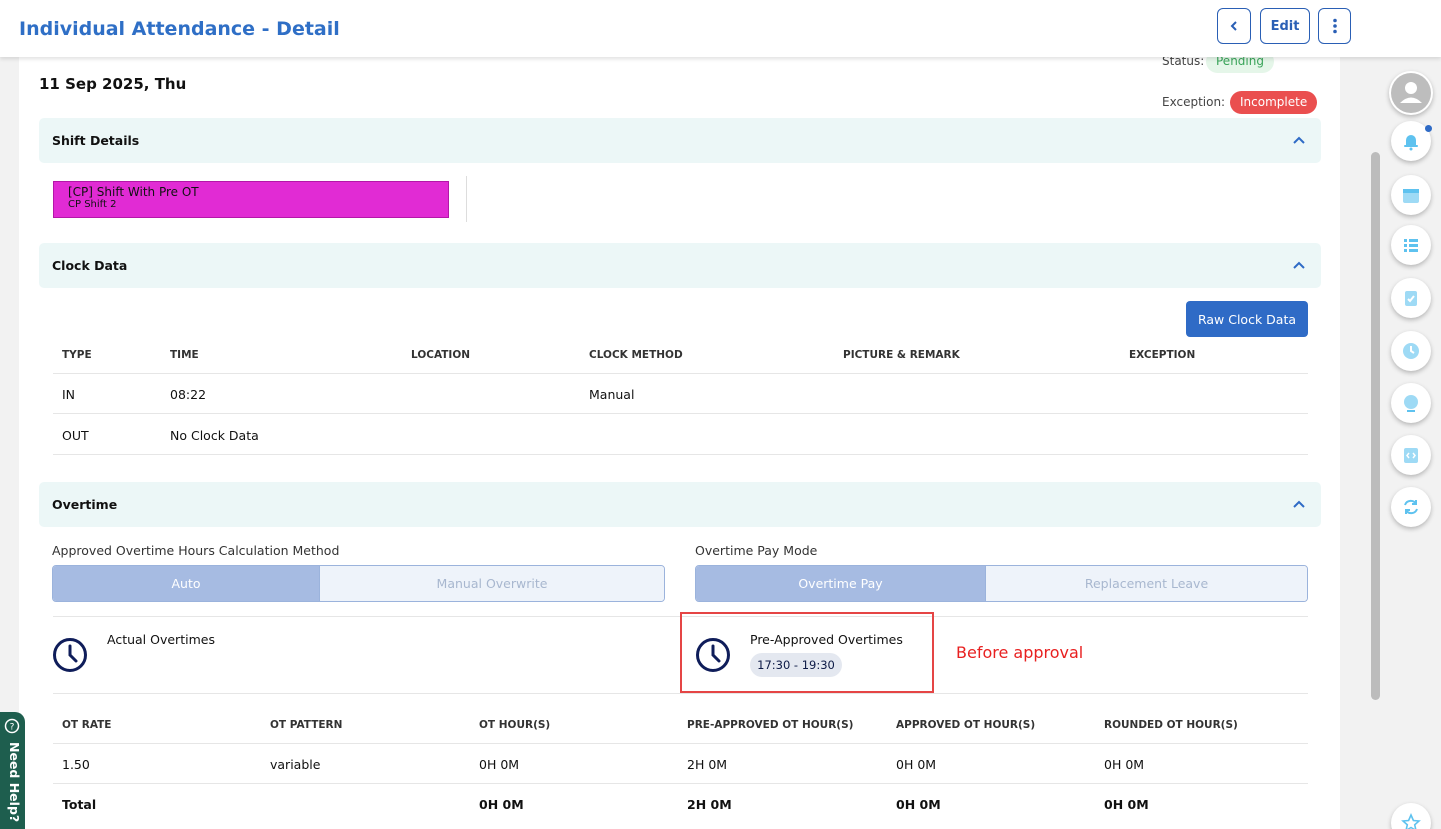  I want to click on calc-auto-option: Auto, so click(186, 583).